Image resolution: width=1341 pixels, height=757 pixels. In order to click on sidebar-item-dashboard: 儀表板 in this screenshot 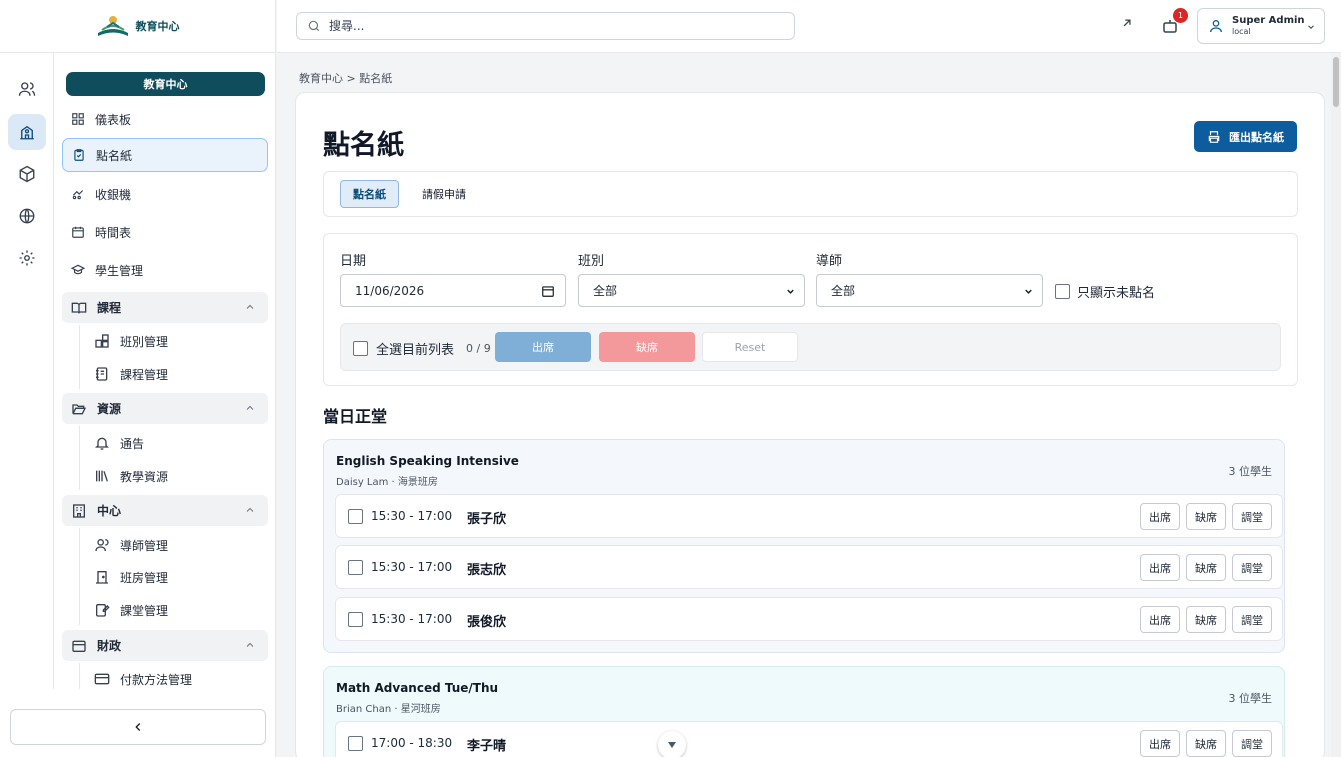, I will do `click(165, 119)`.